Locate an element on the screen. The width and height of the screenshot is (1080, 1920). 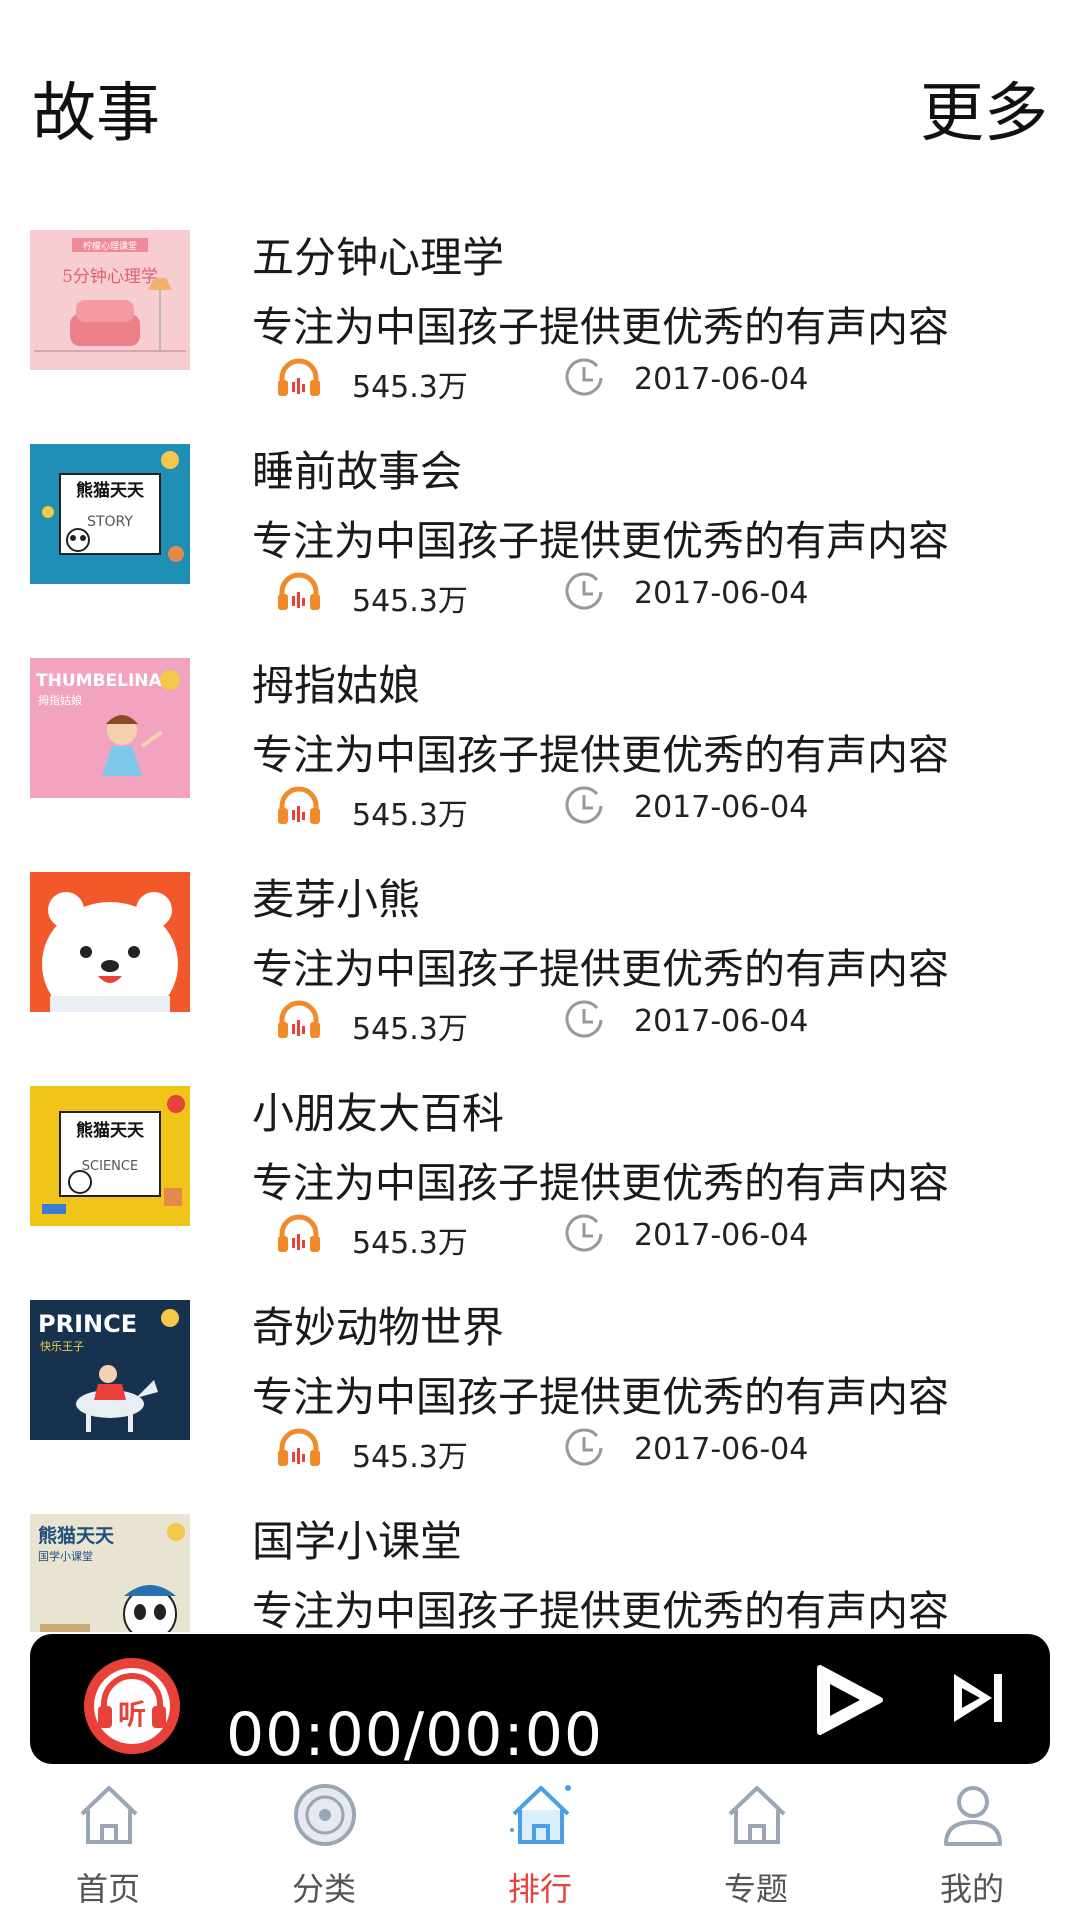
cover-title: 5分钟心理学 is located at coordinates (110, 277).